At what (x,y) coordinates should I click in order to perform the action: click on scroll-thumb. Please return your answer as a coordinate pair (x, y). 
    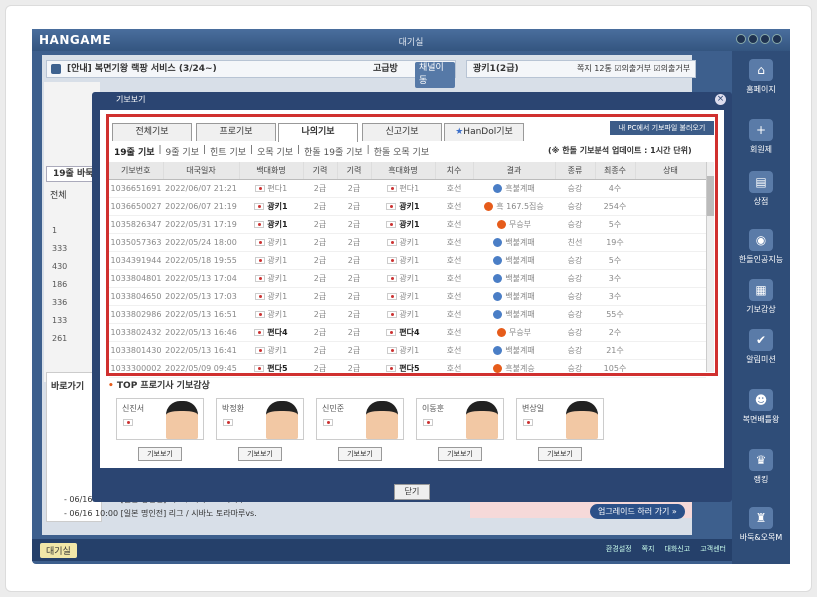
    Looking at the image, I should click on (710, 196).